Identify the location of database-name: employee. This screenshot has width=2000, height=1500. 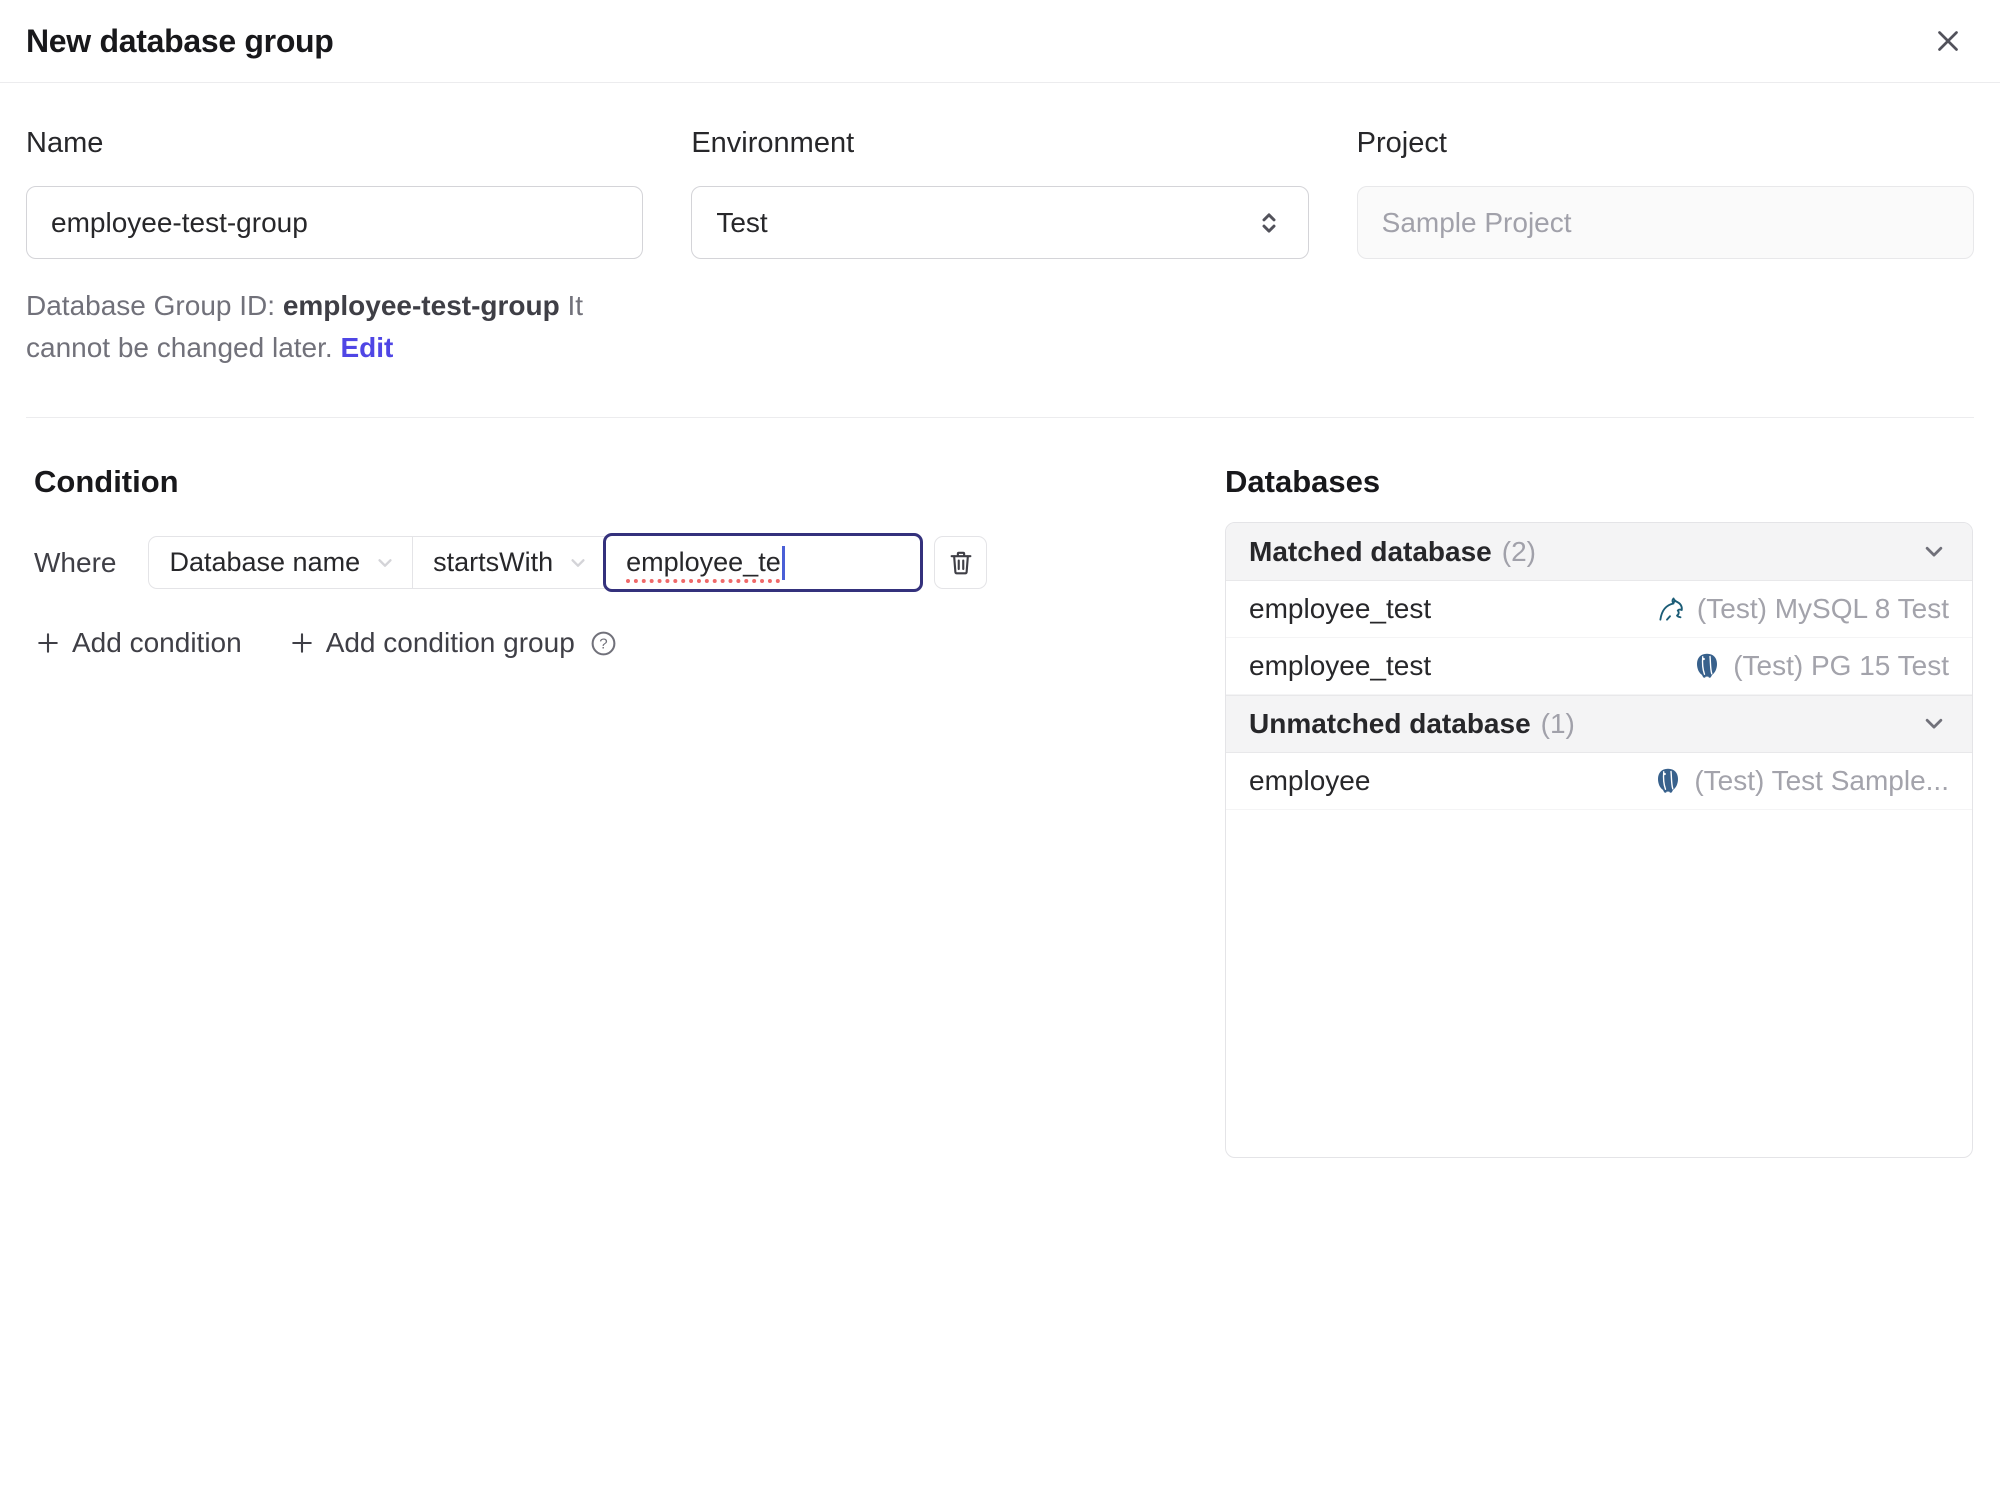
(1310, 780).